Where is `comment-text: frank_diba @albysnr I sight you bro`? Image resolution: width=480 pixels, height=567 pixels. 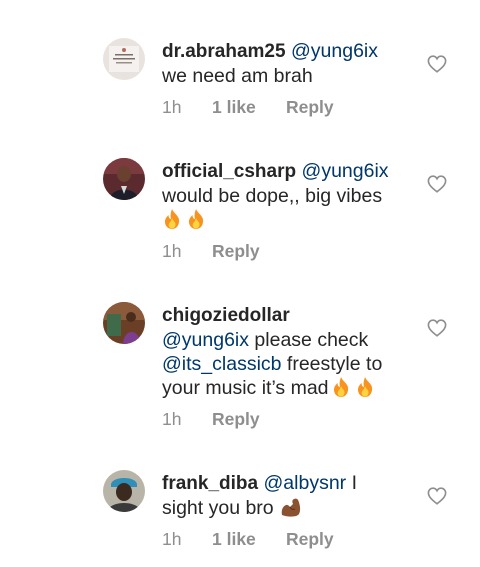
comment-text: frank_diba @albysnr I sight you bro is located at coordinates (287, 495).